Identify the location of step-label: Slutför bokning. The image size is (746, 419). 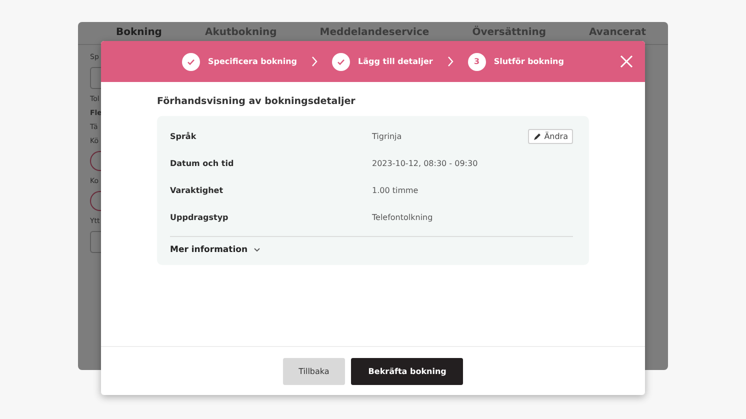
(529, 61).